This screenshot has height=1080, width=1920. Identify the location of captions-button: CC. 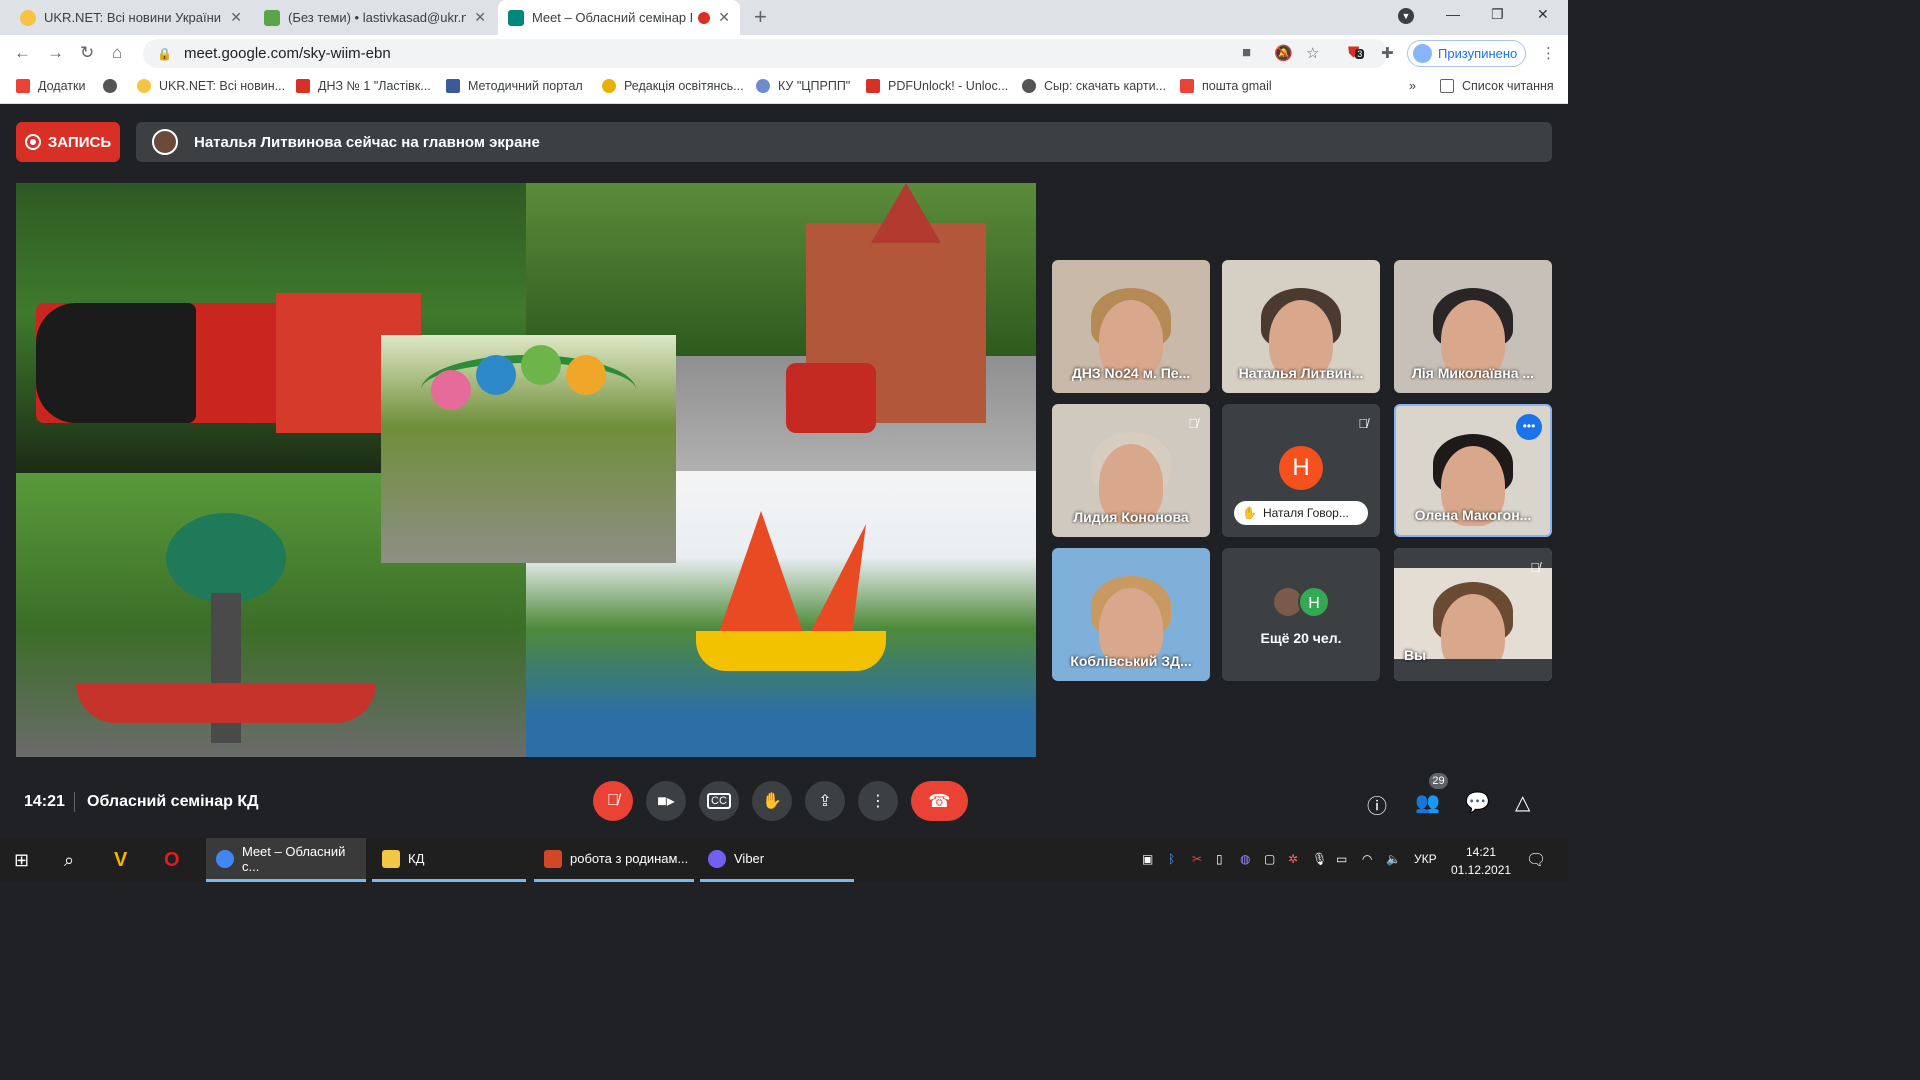
(719, 801).